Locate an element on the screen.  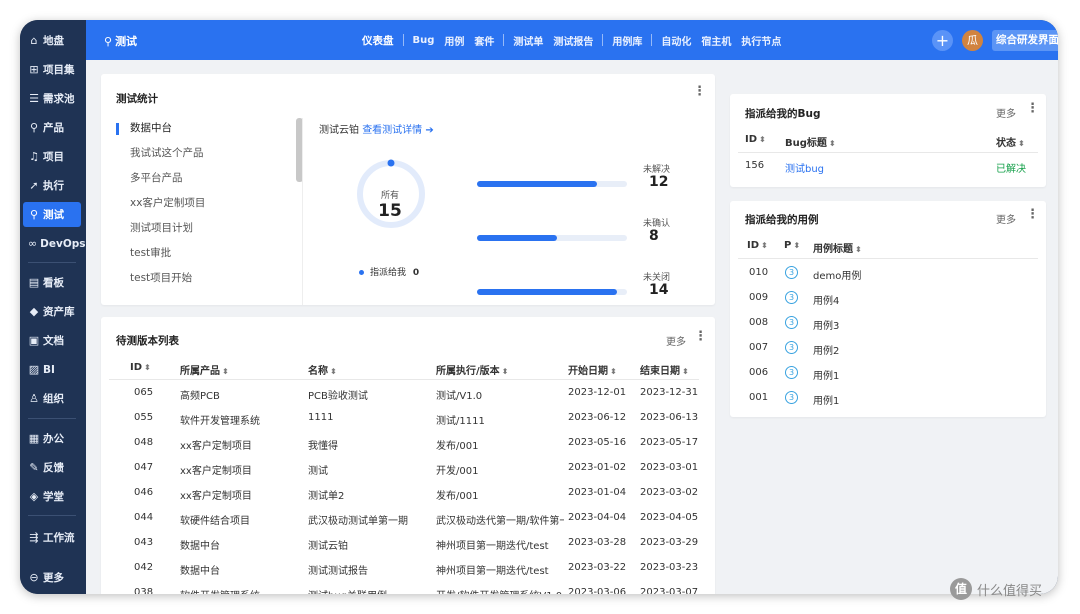
priority-badge: 3 is located at coordinates (791, 322).